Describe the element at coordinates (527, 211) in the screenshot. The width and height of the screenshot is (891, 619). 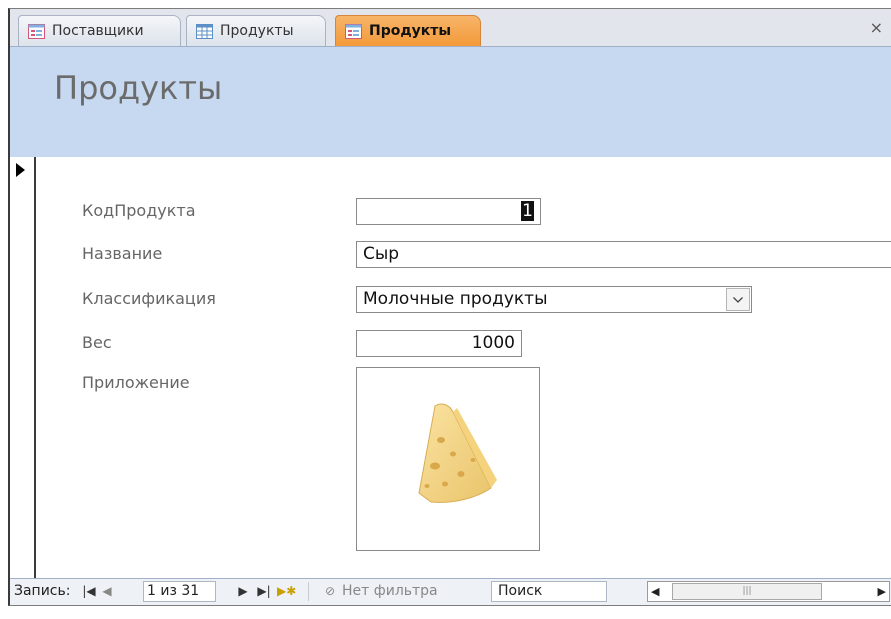
I see `id-value: 1` at that location.